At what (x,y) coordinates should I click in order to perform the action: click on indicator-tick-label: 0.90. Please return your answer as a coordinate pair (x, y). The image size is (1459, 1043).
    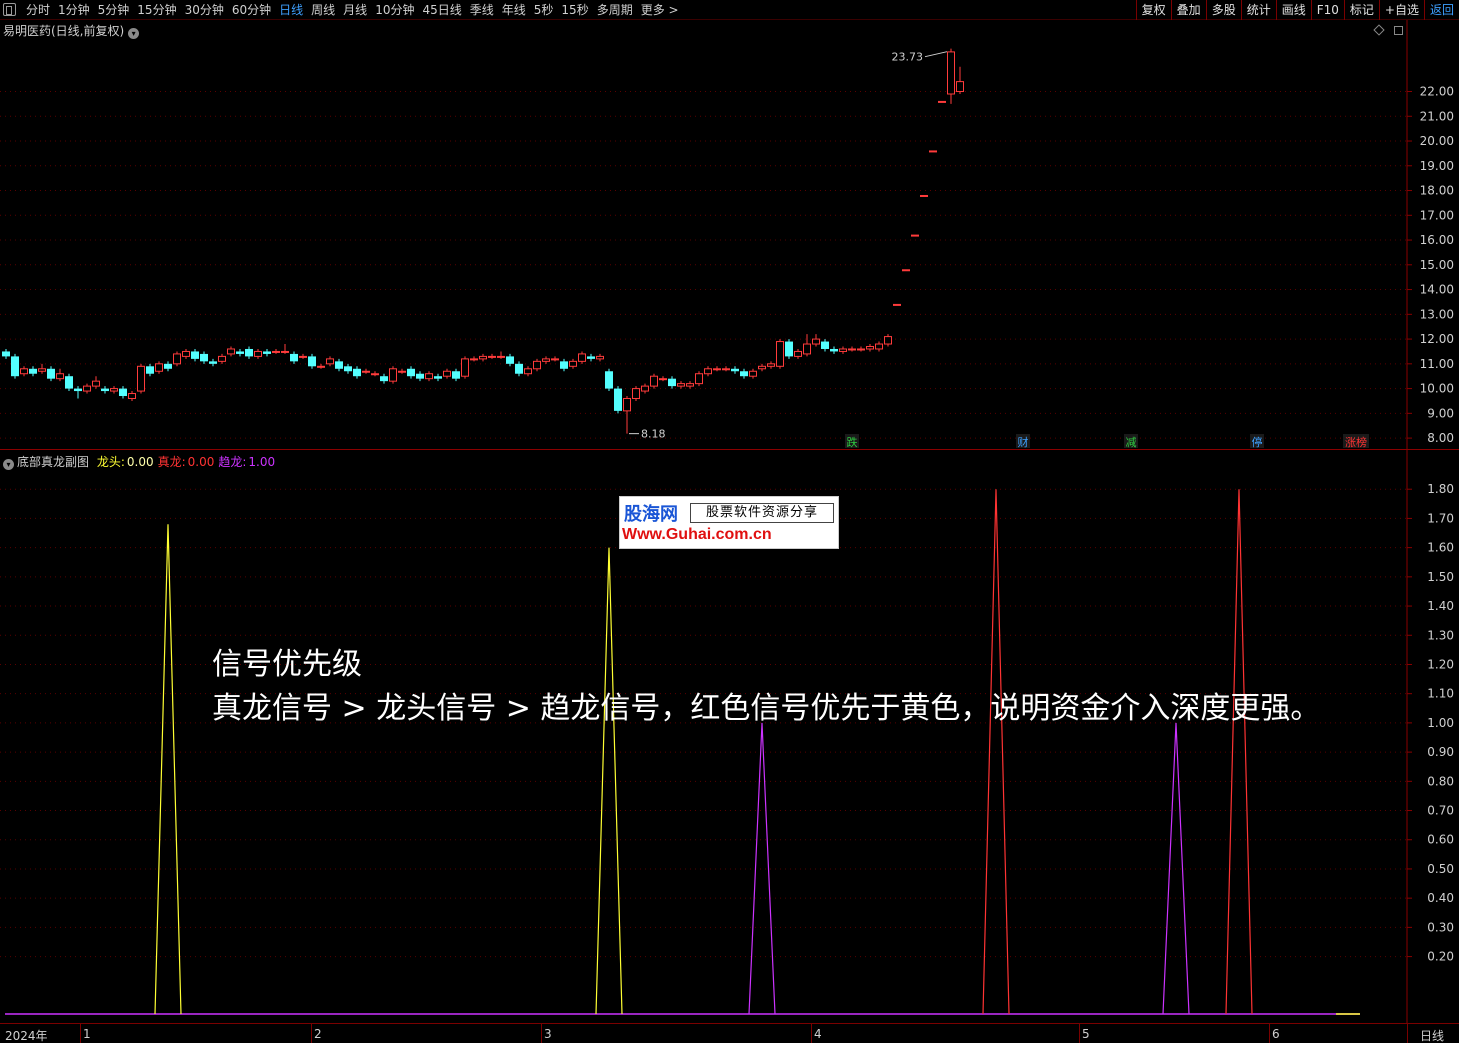
    Looking at the image, I should click on (1440, 752).